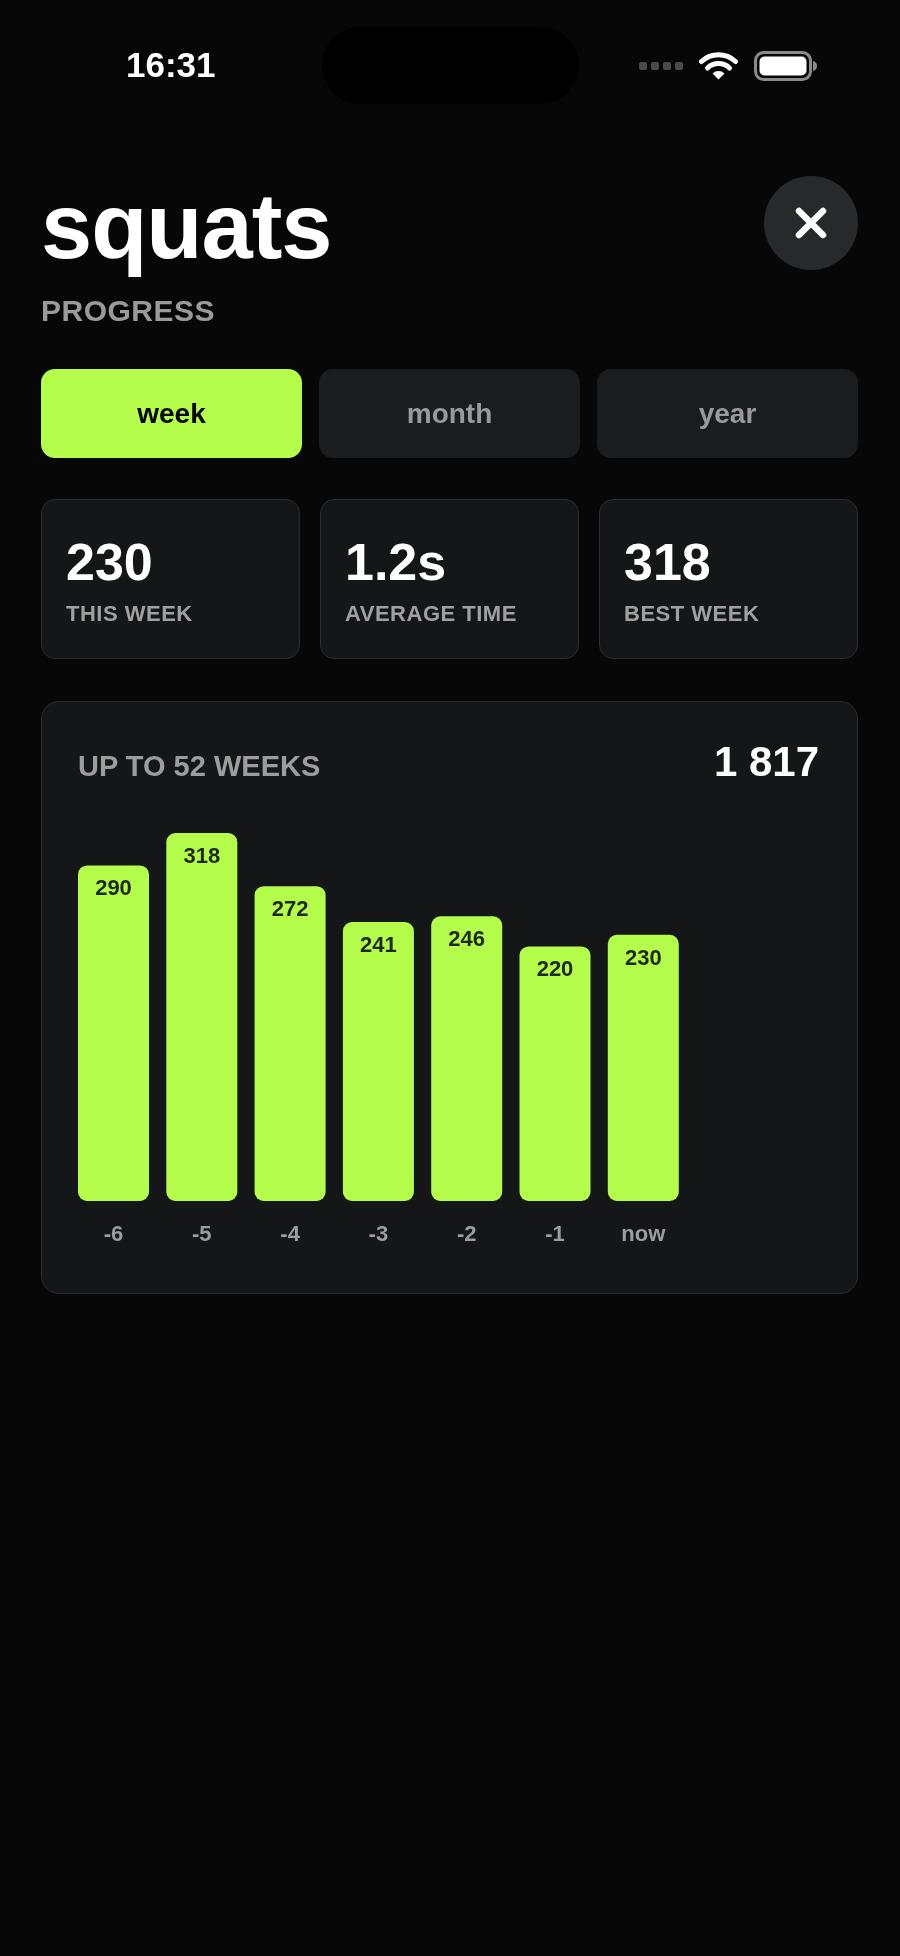 This screenshot has height=1956, width=900. What do you see at coordinates (109, 562) in the screenshot?
I see `stat-value: 230` at bounding box center [109, 562].